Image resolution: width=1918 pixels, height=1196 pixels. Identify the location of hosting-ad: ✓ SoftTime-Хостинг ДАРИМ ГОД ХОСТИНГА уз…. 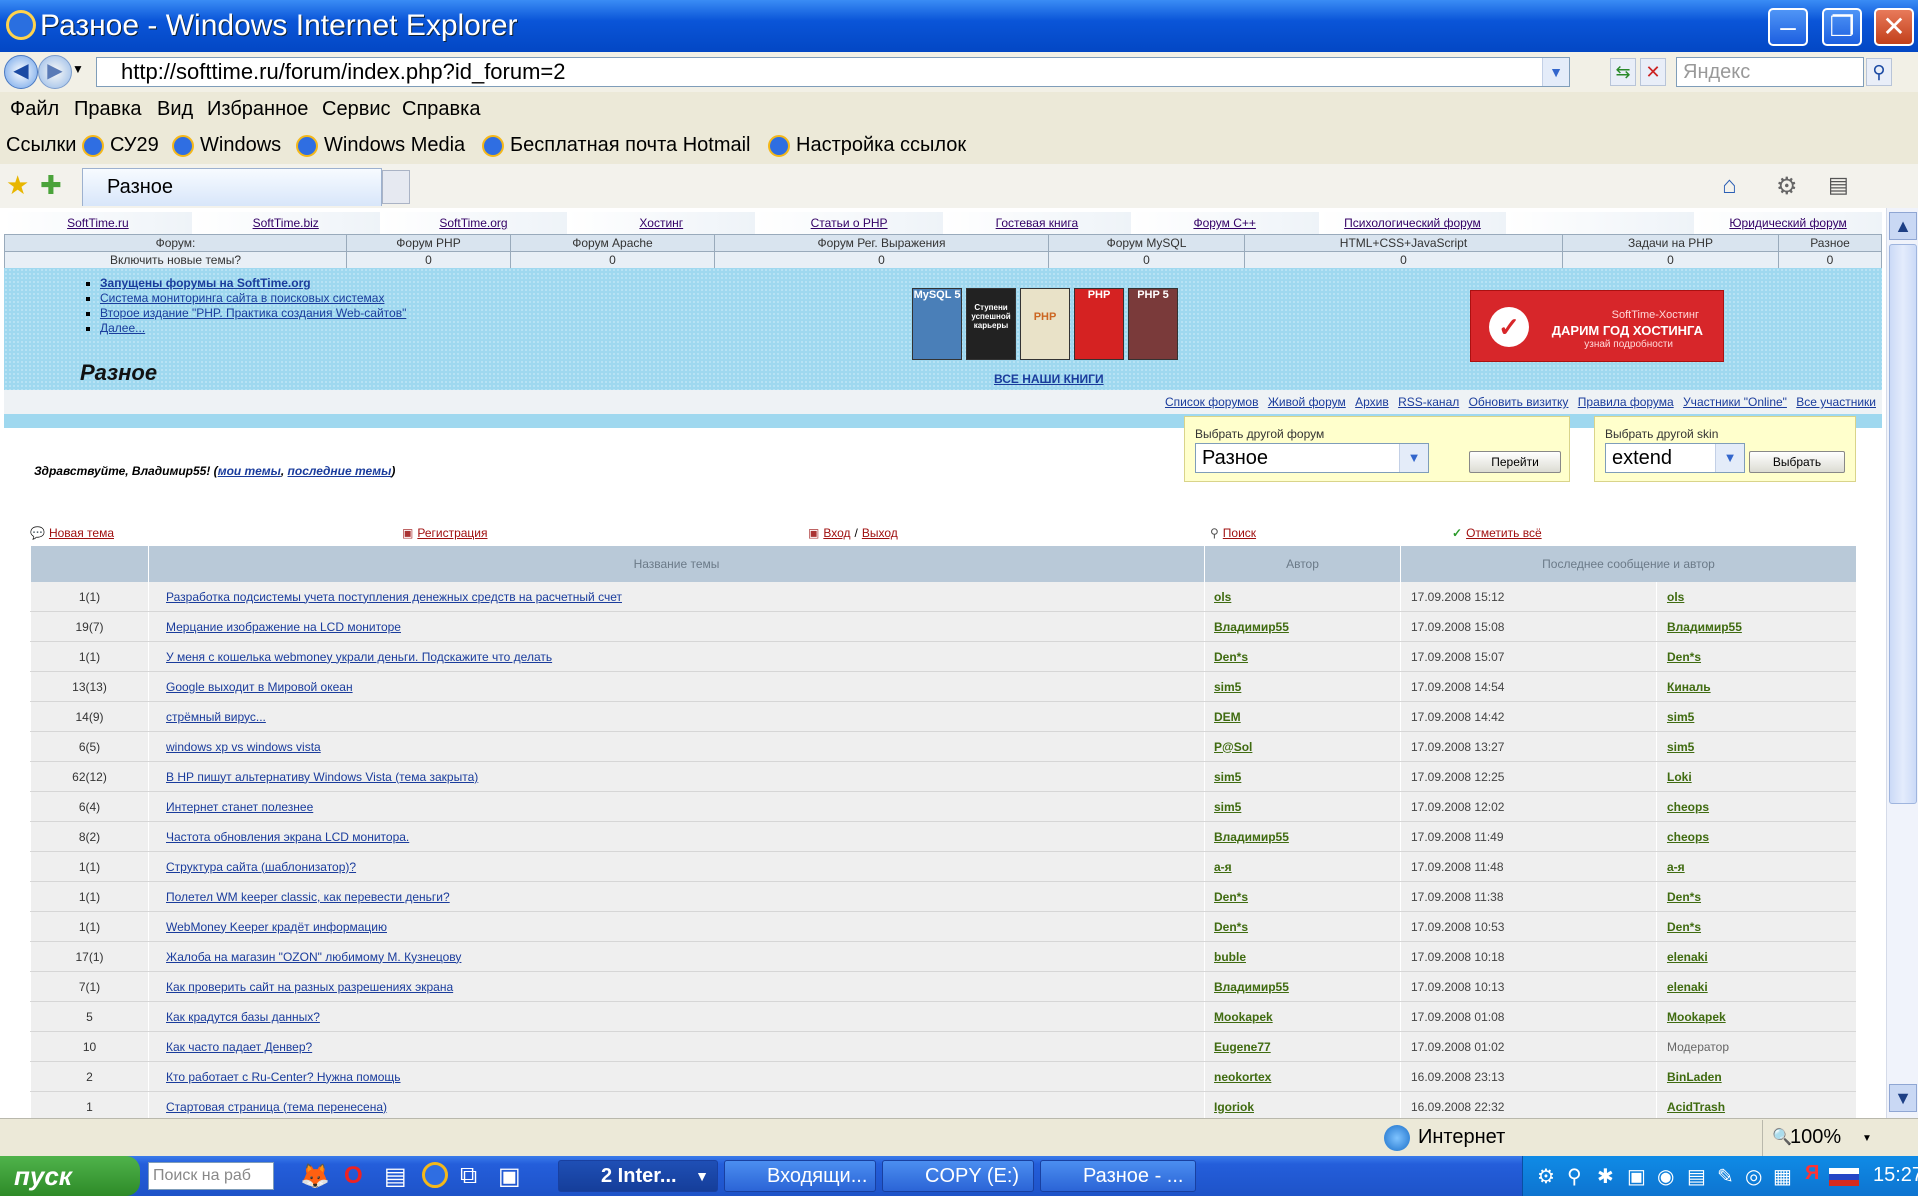
(1597, 326).